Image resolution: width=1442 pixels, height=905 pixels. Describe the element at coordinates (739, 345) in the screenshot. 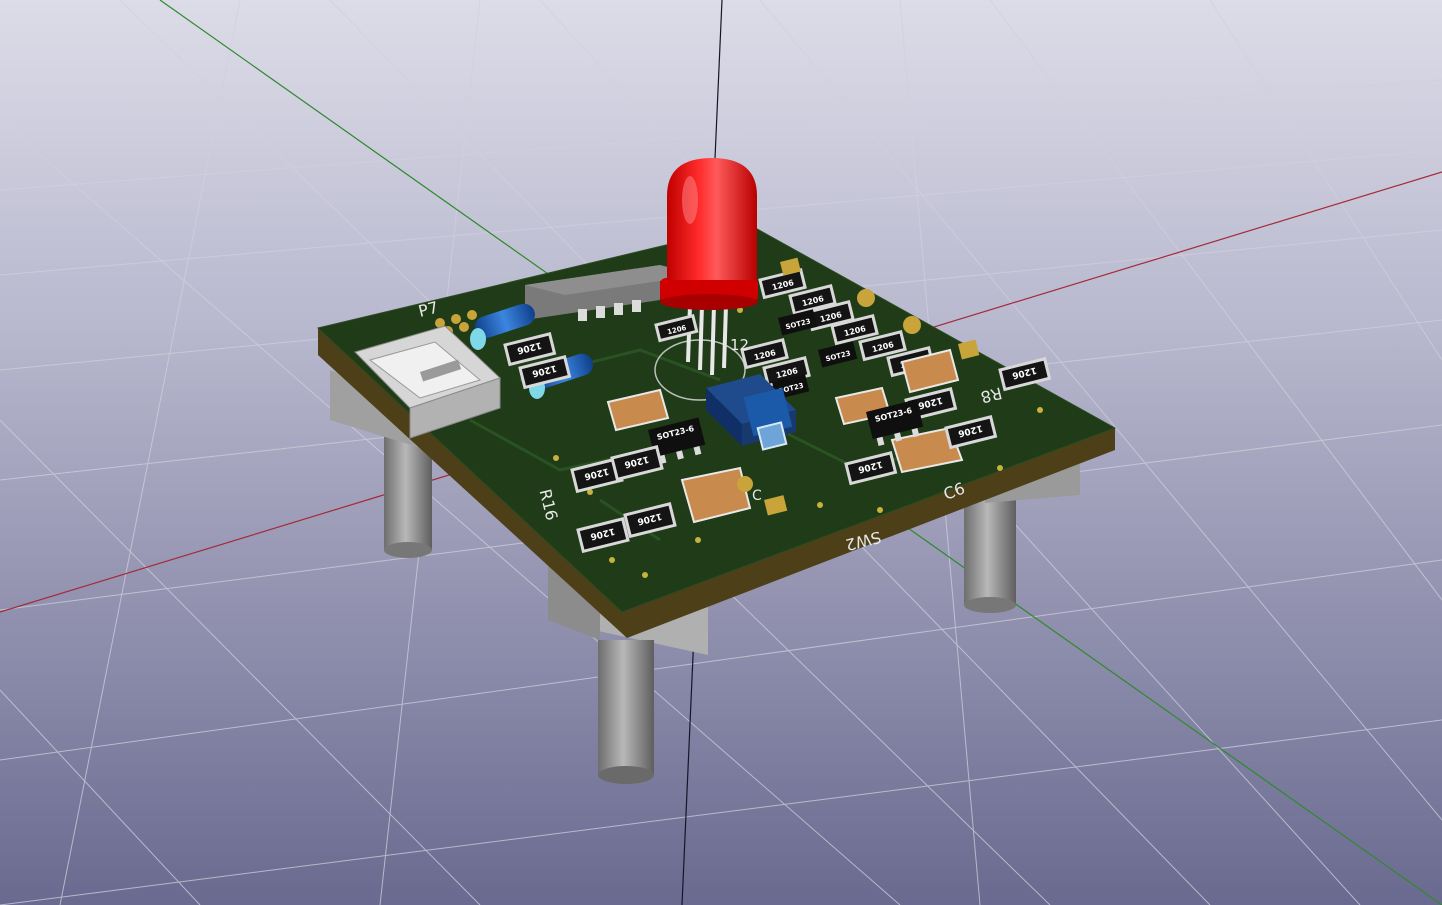

I see `silk-d12: 12` at that location.